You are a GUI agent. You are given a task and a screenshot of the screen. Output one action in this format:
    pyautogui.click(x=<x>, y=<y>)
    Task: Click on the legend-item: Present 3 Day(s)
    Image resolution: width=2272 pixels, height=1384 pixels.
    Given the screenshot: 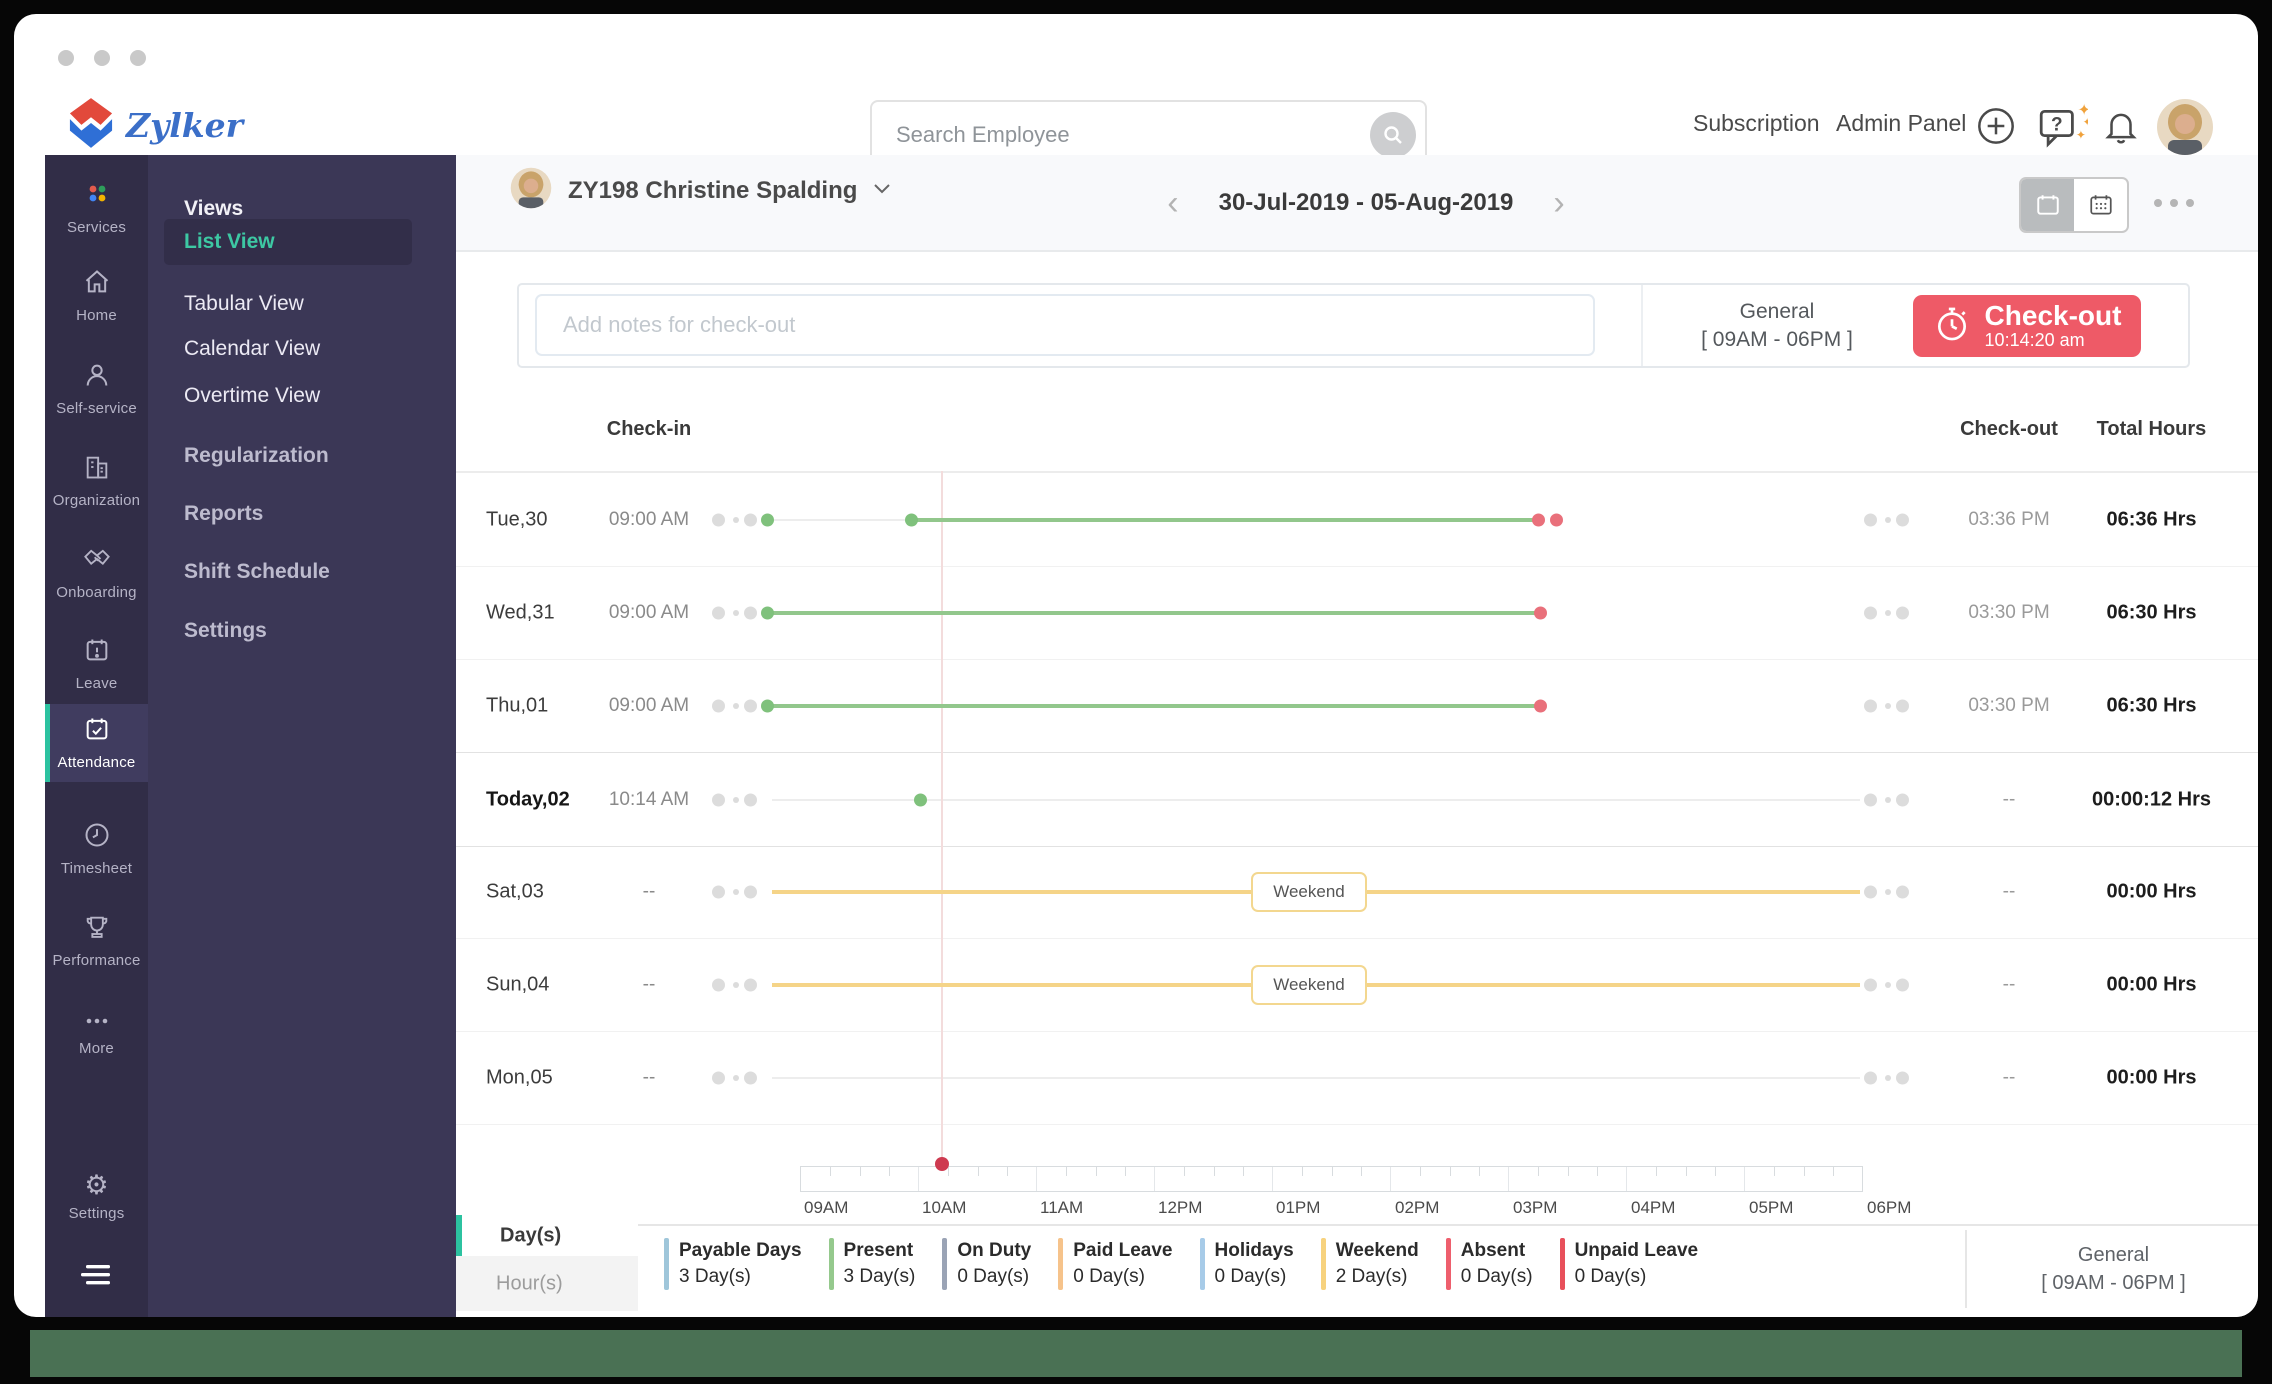 What is the action you would take?
    pyautogui.click(x=871, y=1264)
    